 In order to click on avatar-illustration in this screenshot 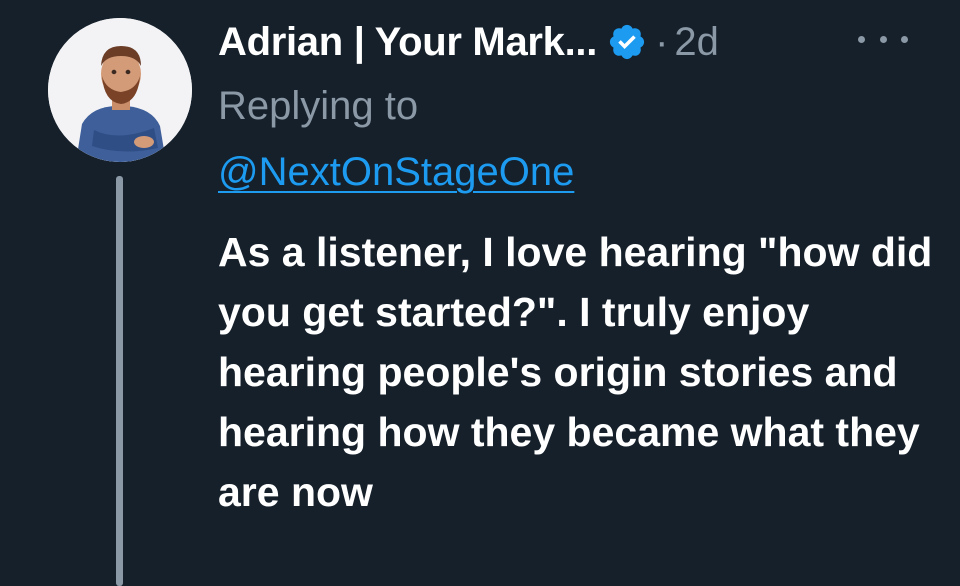, I will do `click(120, 90)`.